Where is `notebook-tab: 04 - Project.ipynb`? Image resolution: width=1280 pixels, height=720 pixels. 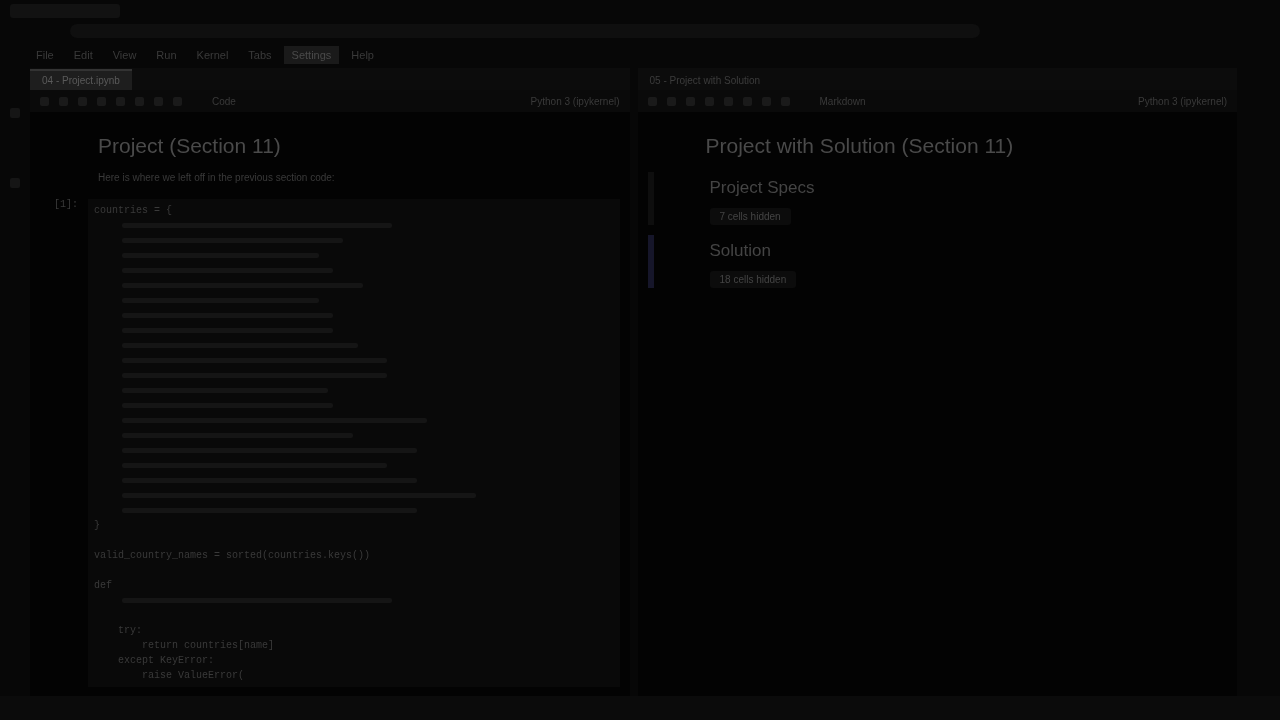 notebook-tab: 04 - Project.ipynb is located at coordinates (81, 79).